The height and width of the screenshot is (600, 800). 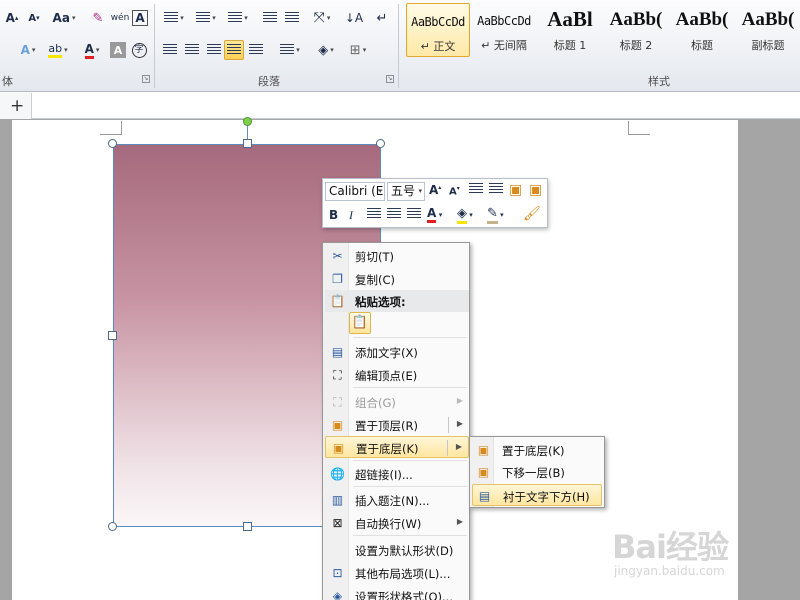 I want to click on show-marks-button: ↵, so click(x=382, y=18).